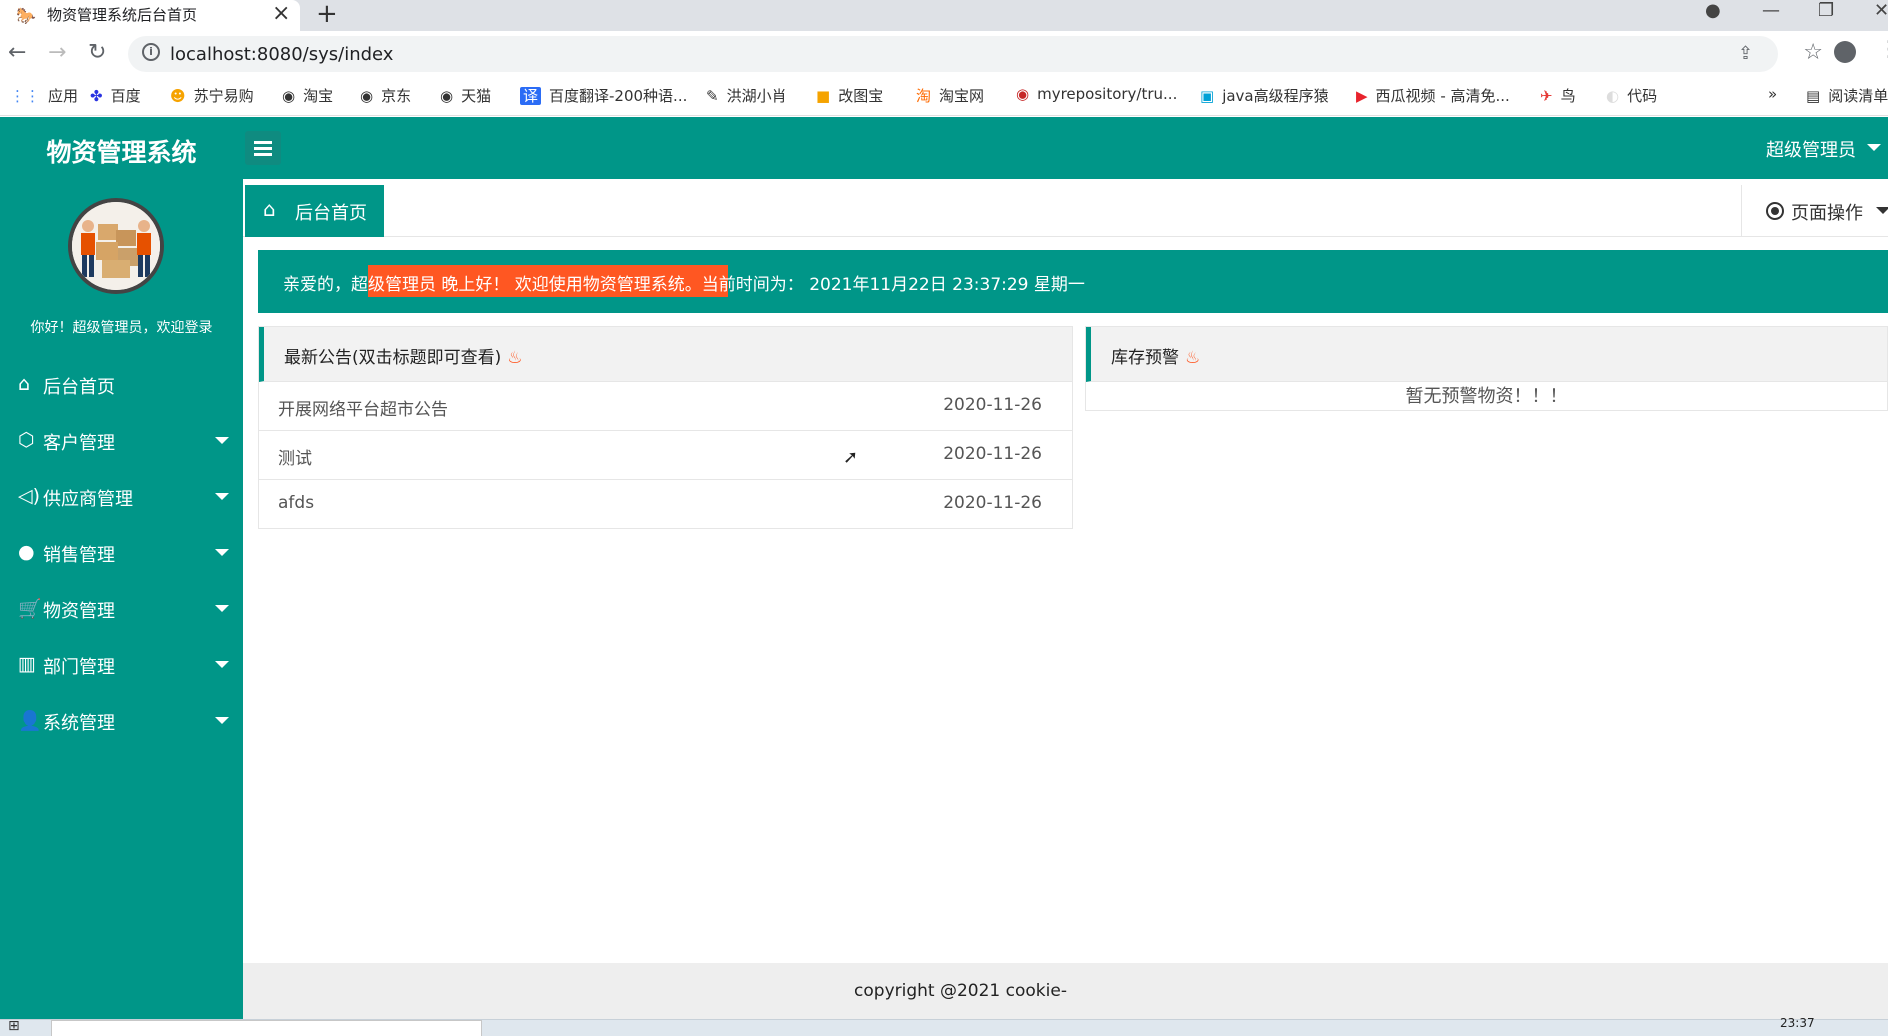 The image size is (1888, 1036). Describe the element at coordinates (79, 611) in the screenshot. I see `sidebar-item-label: 物资管理` at that location.